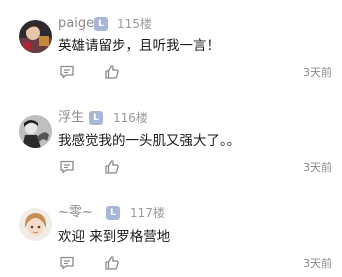 The height and width of the screenshot is (277, 342). What do you see at coordinates (130, 118) in the screenshot?
I see `comment-floor: 116楼` at bounding box center [130, 118].